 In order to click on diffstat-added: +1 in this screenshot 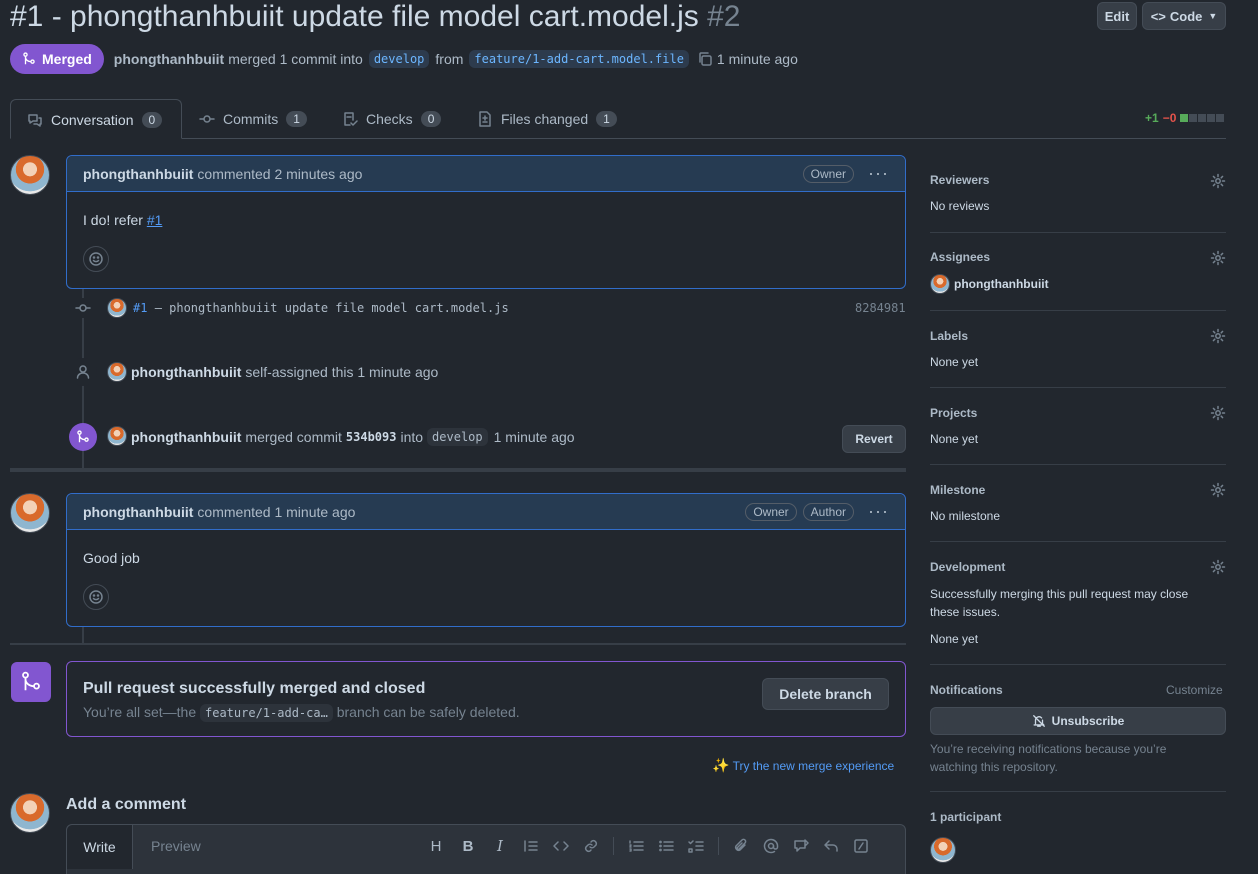, I will do `click(1152, 118)`.